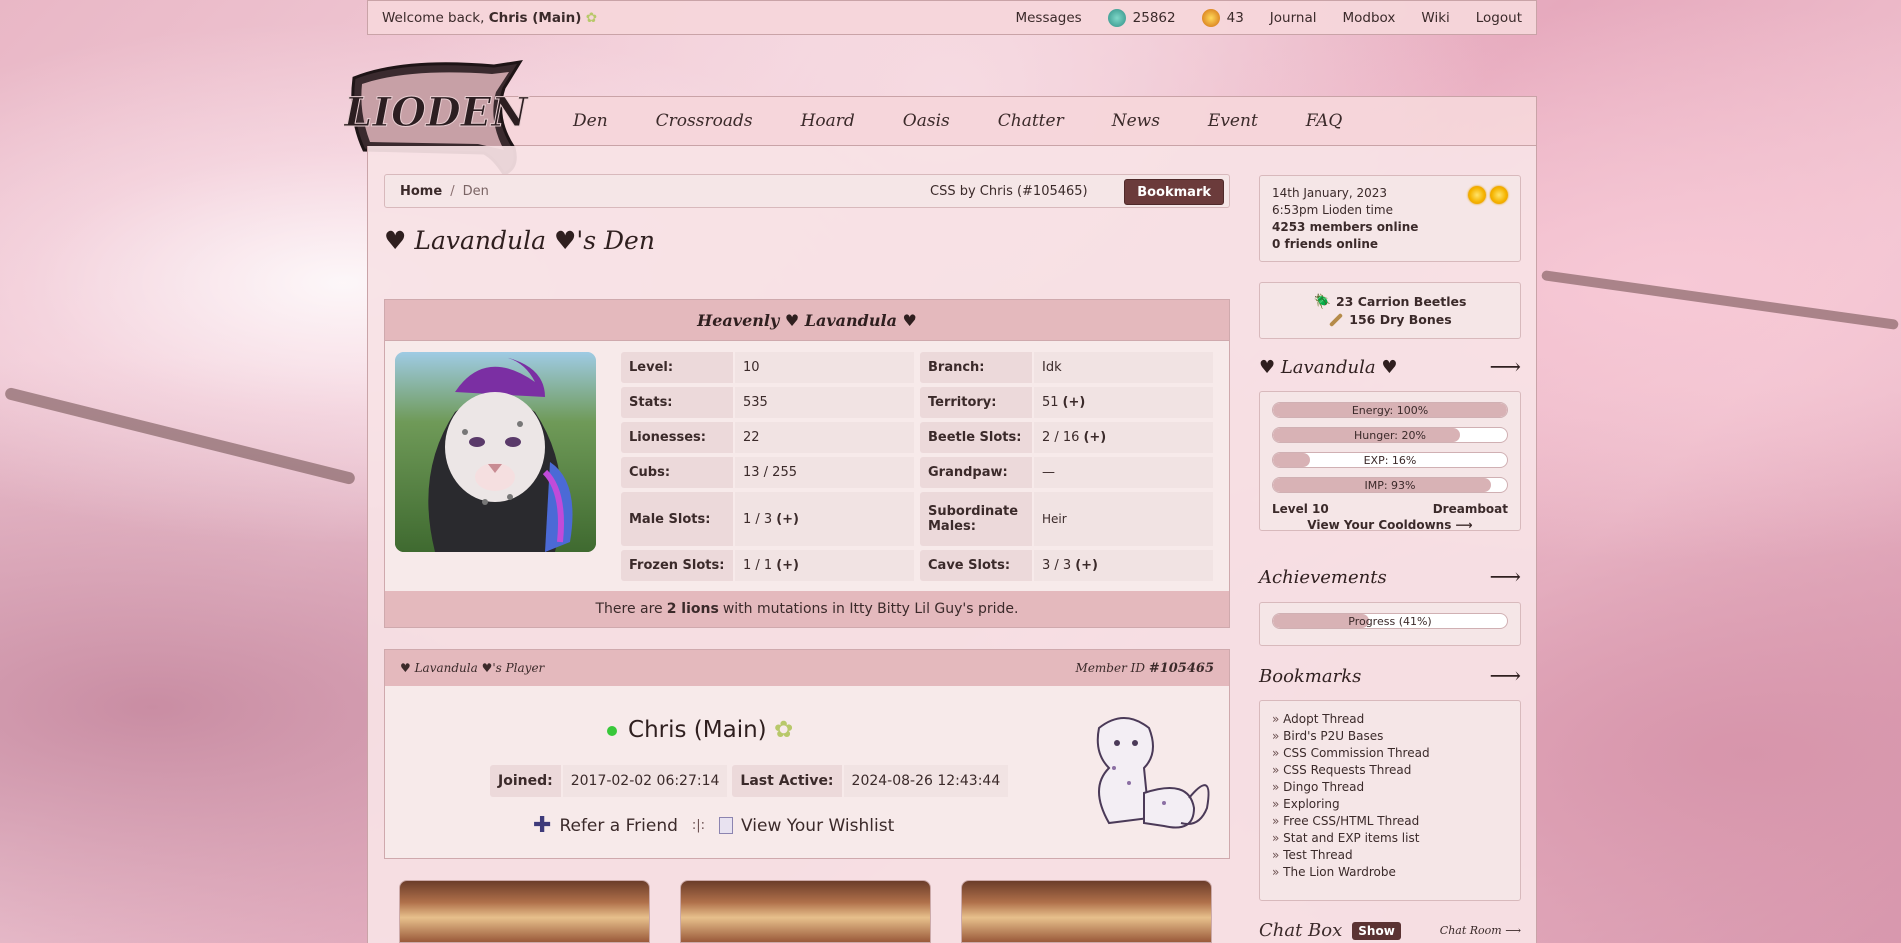  Describe the element at coordinates (1066, 437) in the screenshot. I see `stat-beetle-slots: Beetle Slots: 2 / 16 (+)` at that location.